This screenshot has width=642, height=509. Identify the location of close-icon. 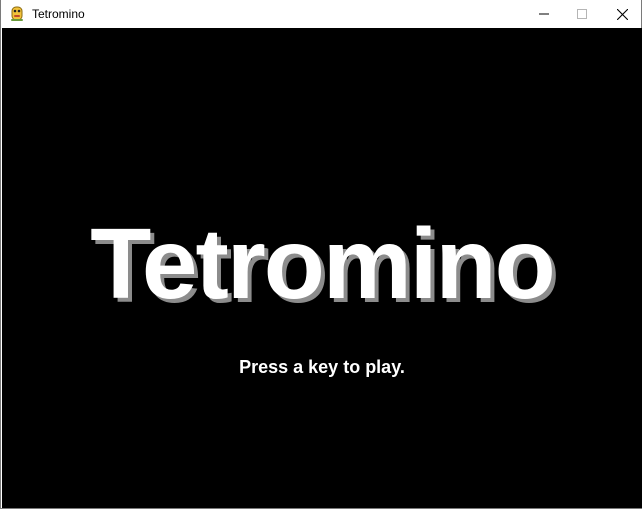
(622, 14).